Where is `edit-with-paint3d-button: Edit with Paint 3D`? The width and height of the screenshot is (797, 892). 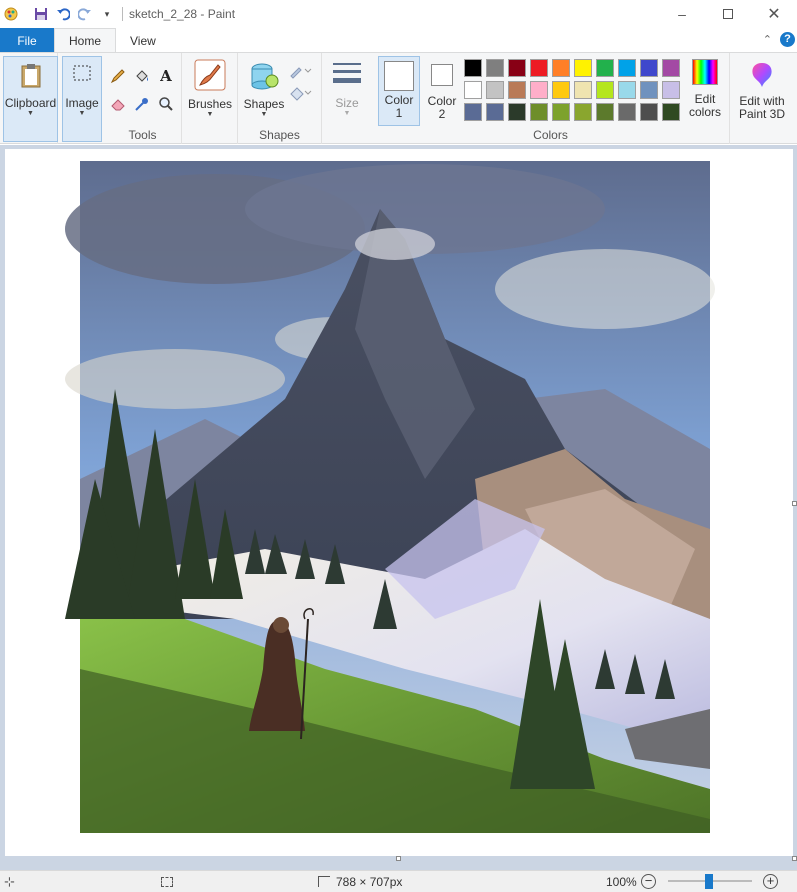 edit-with-paint3d-button: Edit with Paint 3D is located at coordinates (762, 96).